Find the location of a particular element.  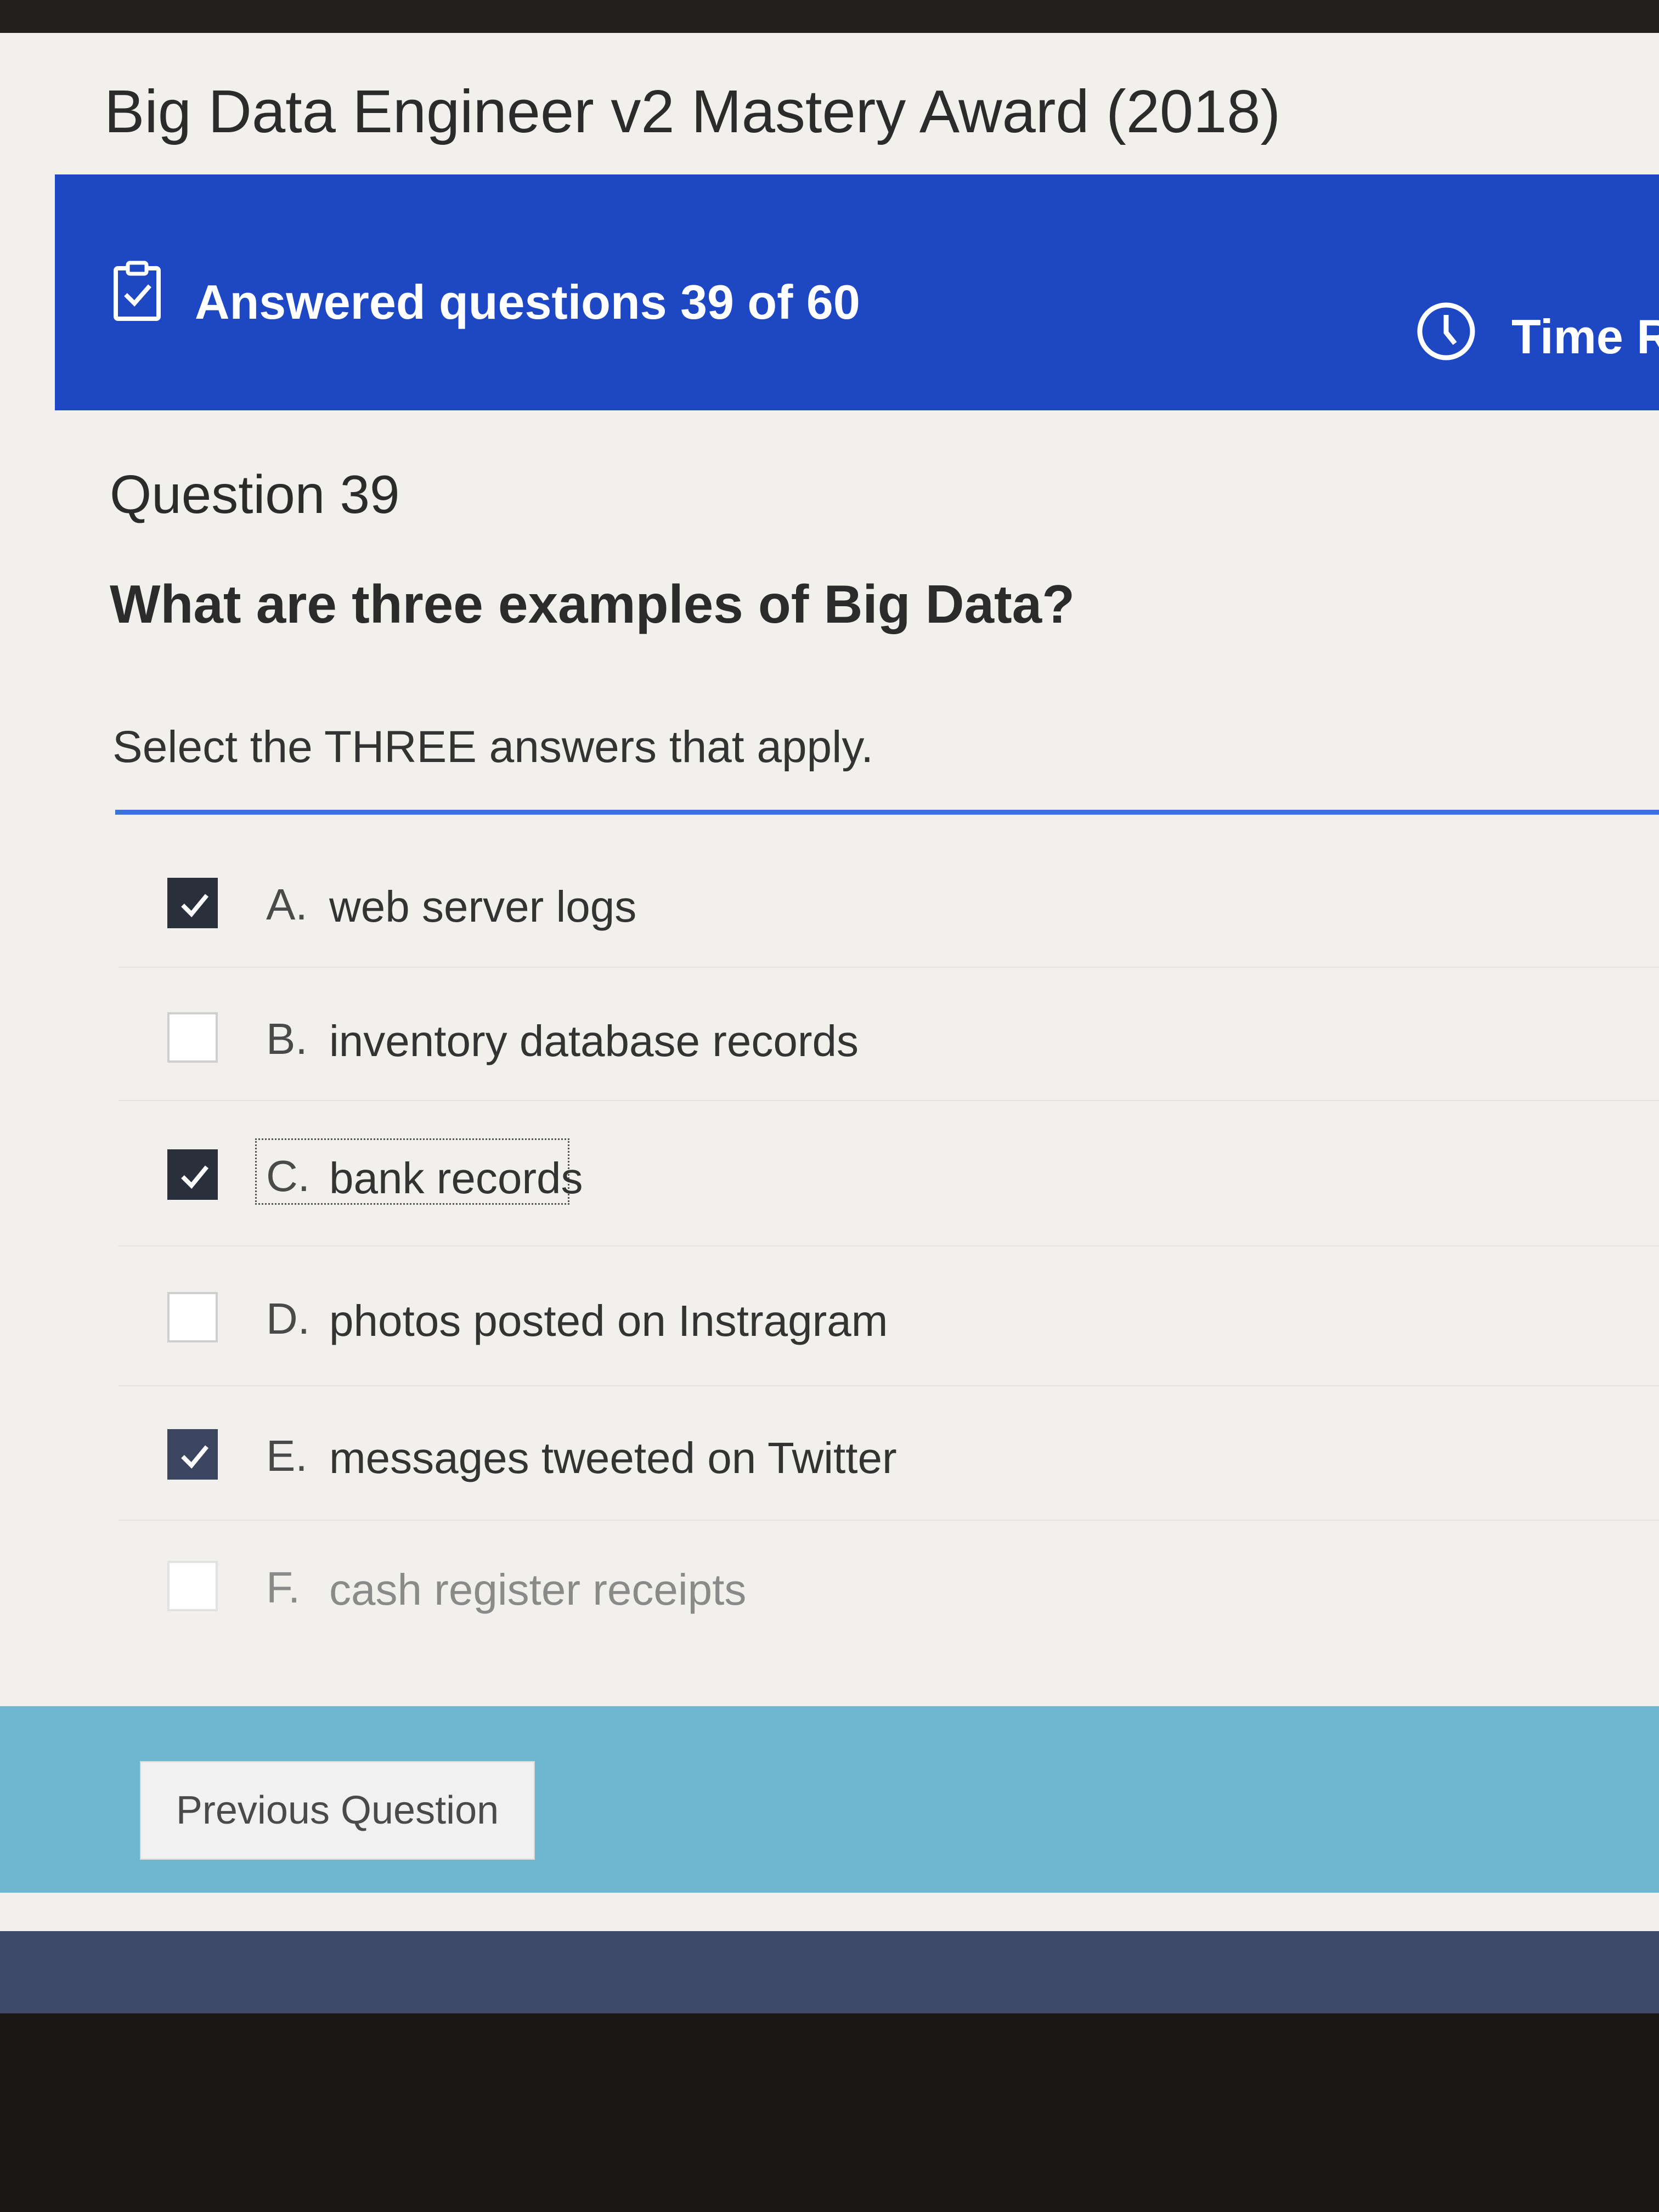

checkbox-b is located at coordinates (192, 1037).